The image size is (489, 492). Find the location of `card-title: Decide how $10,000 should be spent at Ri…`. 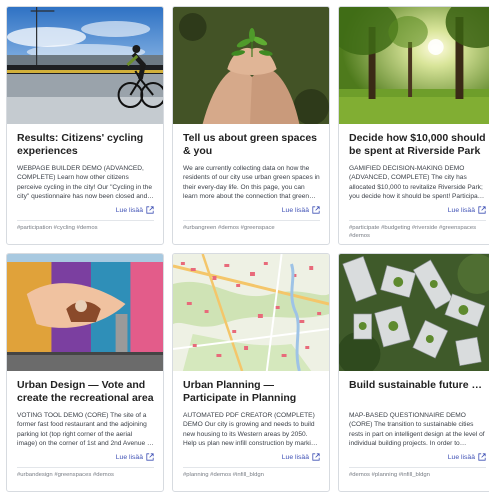

card-title: Decide how $10,000 should be spent at Ri… is located at coordinates (417, 144).